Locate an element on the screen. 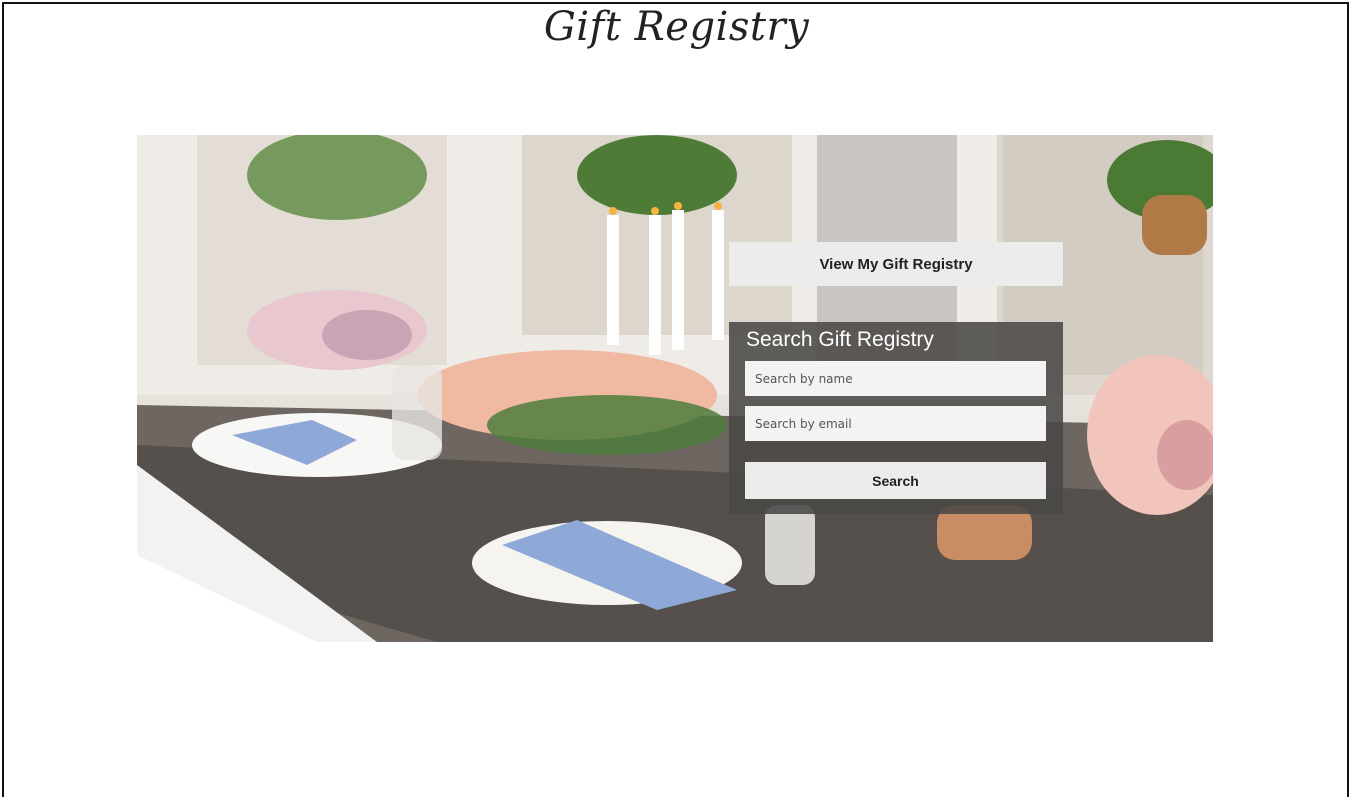 The width and height of the screenshot is (1353, 797). gift-registry-logo: Gift Registry is located at coordinates (676, 27).